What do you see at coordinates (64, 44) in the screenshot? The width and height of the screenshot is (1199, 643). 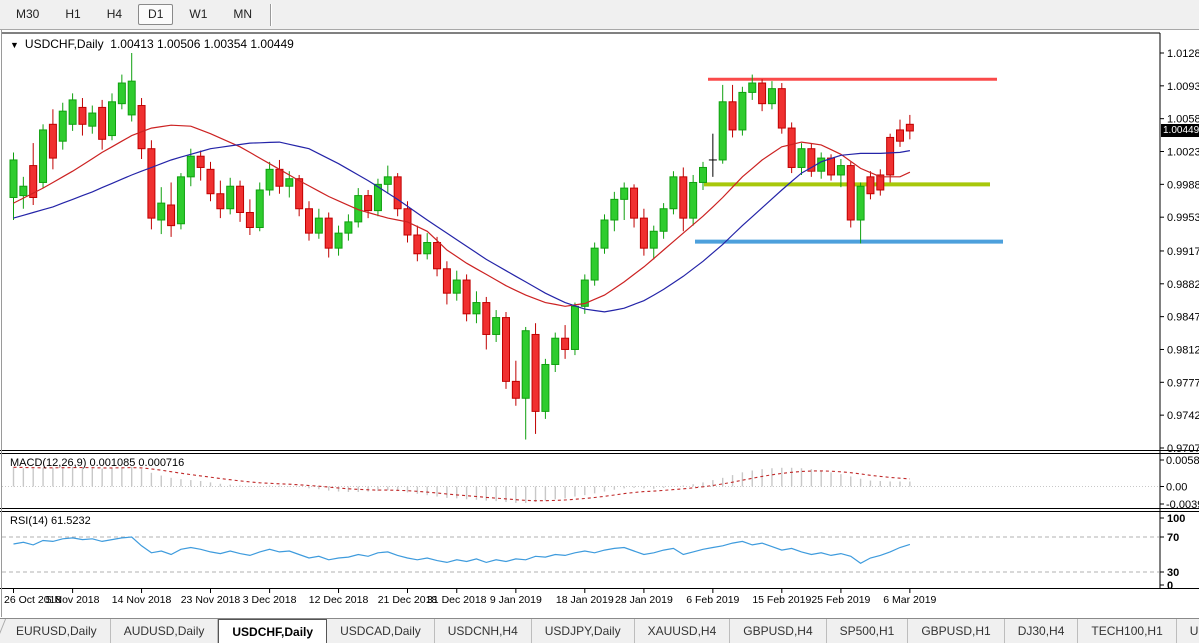 I see `chart-symbol-label: USDCHF,Daily` at bounding box center [64, 44].